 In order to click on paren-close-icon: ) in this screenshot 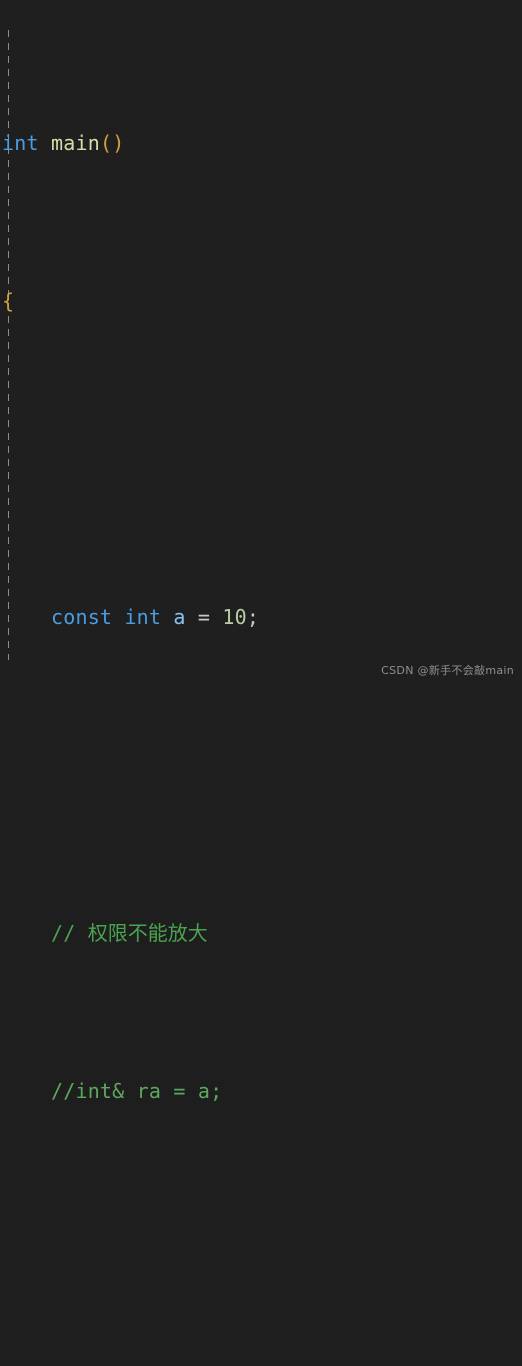, I will do `click(118, 143)`.